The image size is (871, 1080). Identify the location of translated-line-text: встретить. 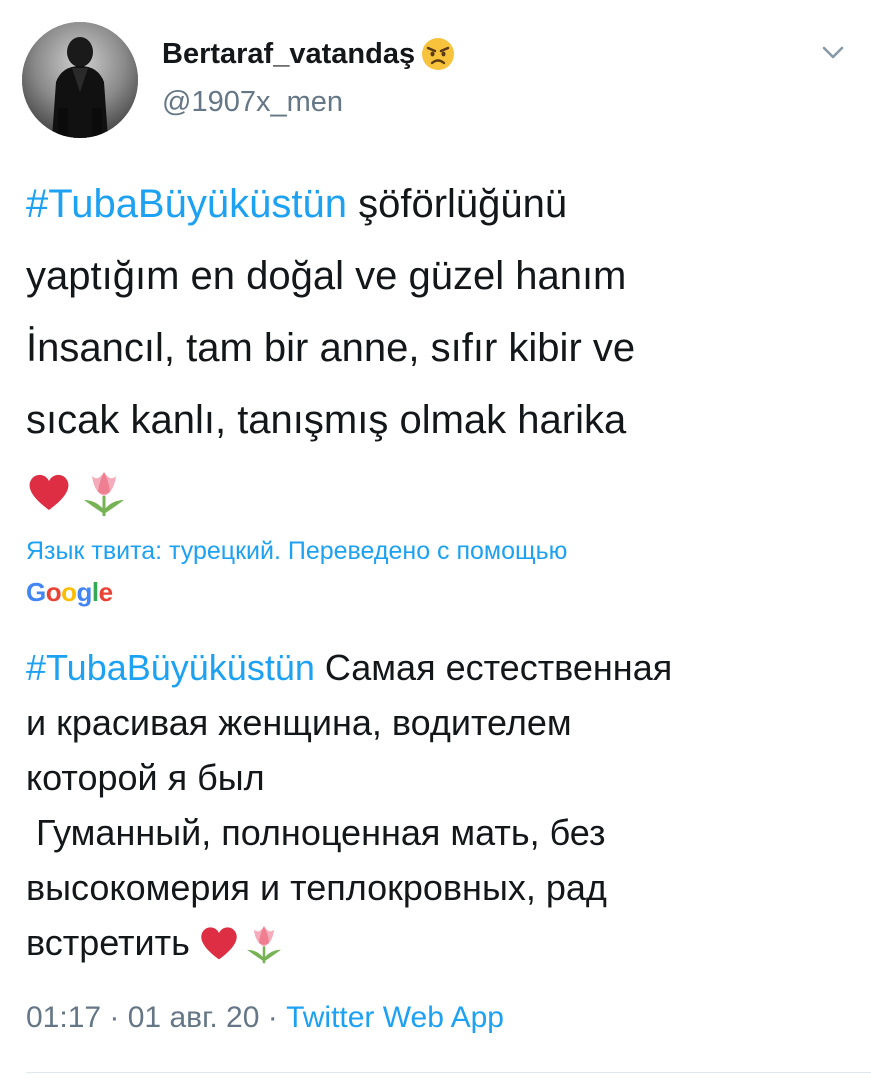
(108, 942).